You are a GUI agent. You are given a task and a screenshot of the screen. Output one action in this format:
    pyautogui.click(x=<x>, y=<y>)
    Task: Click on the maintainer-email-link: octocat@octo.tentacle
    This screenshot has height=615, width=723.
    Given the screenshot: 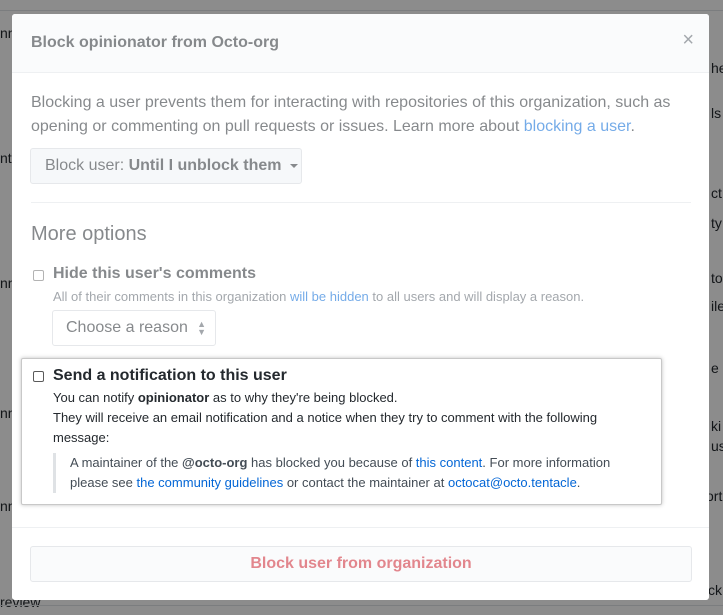 What is the action you would take?
    pyautogui.click(x=512, y=482)
    